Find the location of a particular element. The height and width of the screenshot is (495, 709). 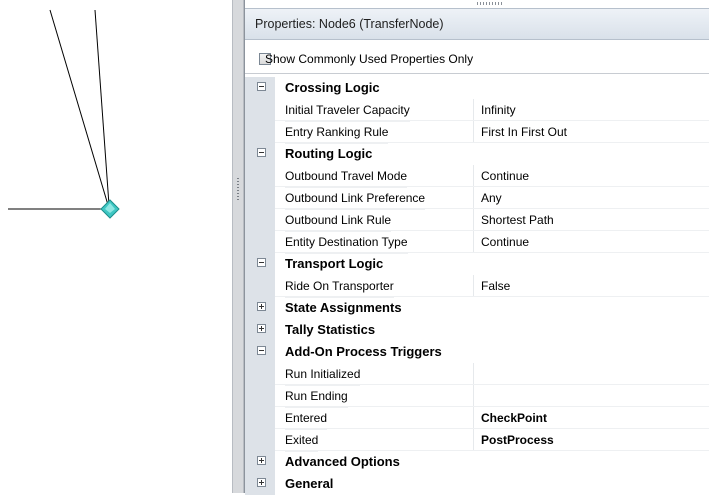

property-value: Shortest Path is located at coordinates (517, 220).